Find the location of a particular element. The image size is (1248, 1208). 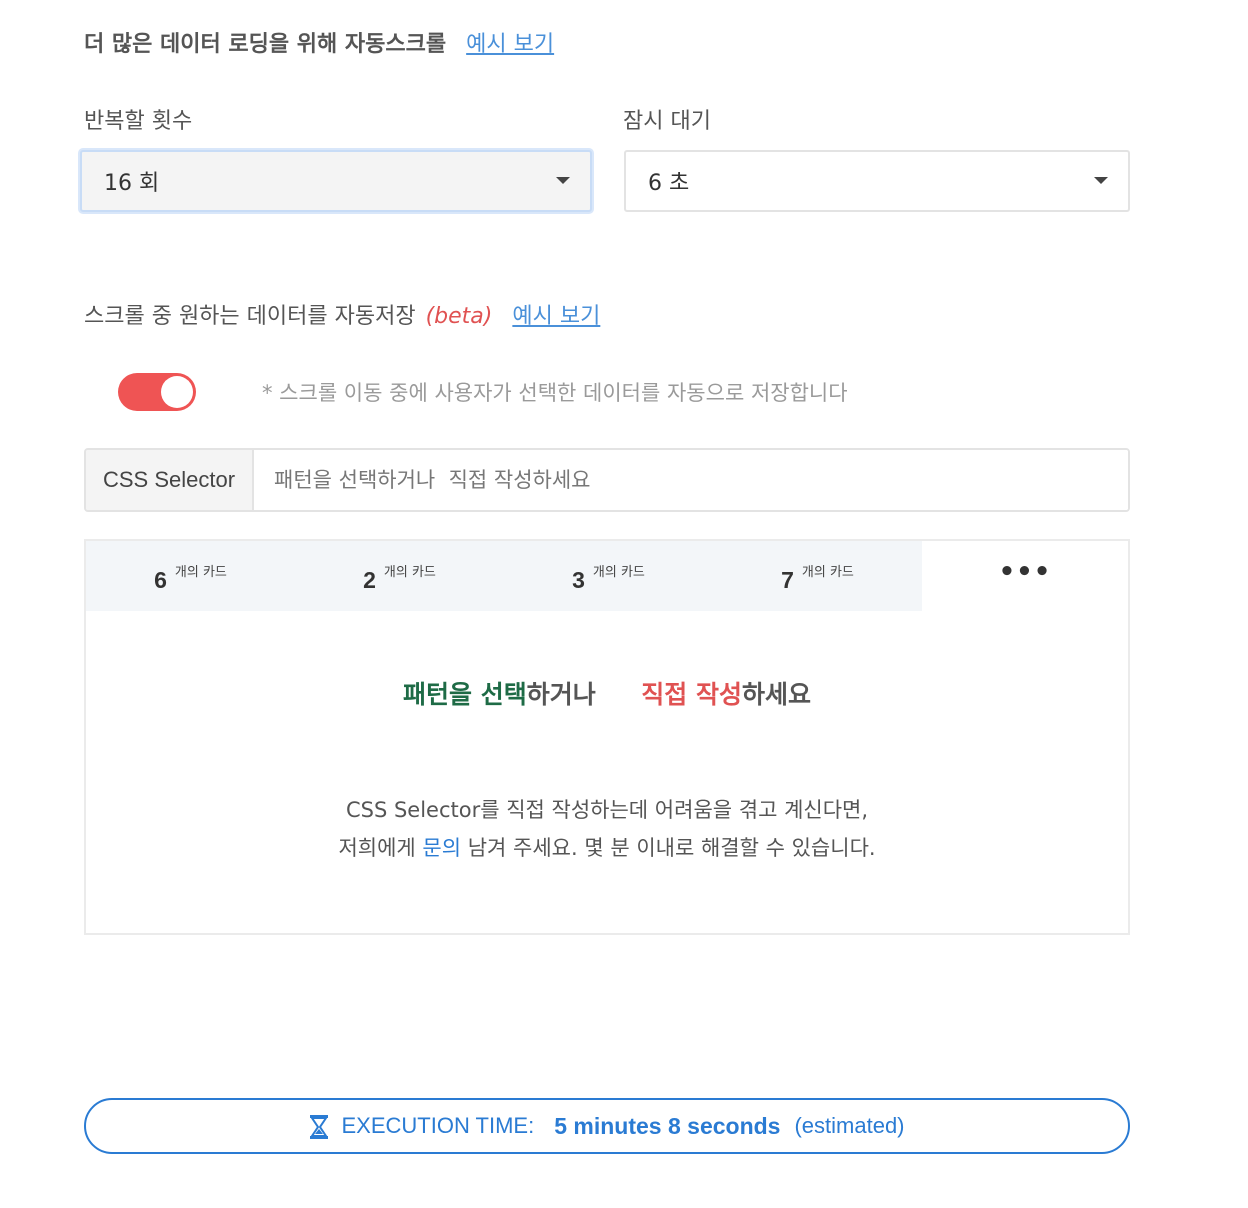

headline-pattern: 패턴을 is located at coordinates (438, 694).